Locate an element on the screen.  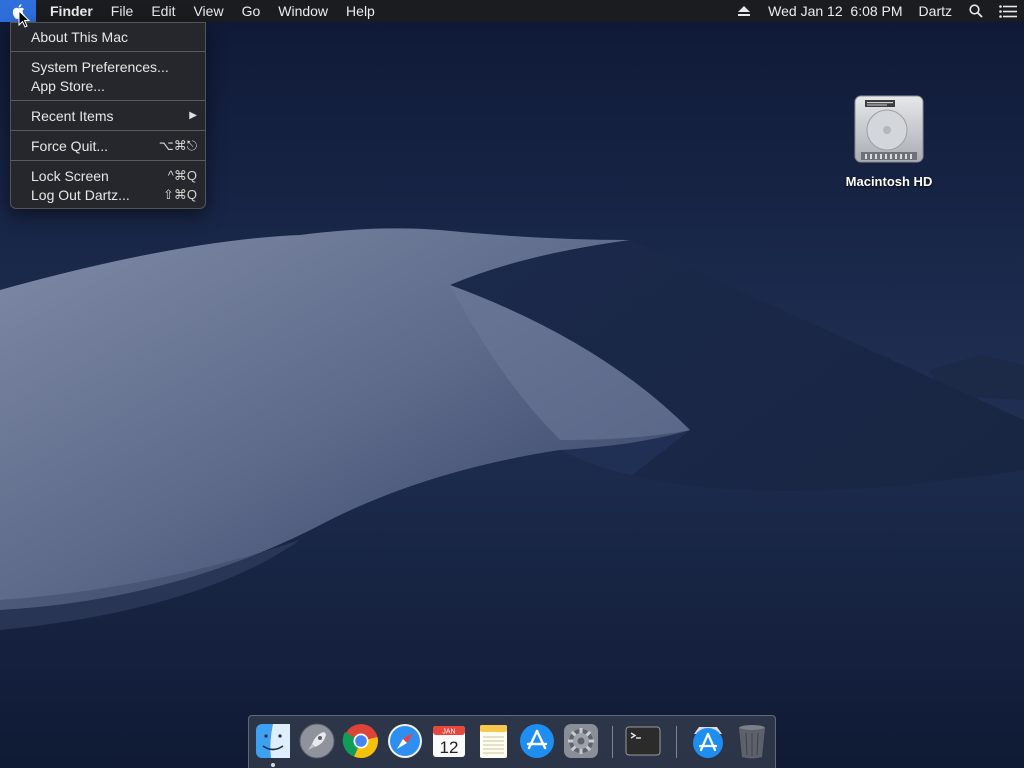
menu-bar-status-area: Wed Jan 12 6:08 PM Dartz is located at coordinates (876, 11).